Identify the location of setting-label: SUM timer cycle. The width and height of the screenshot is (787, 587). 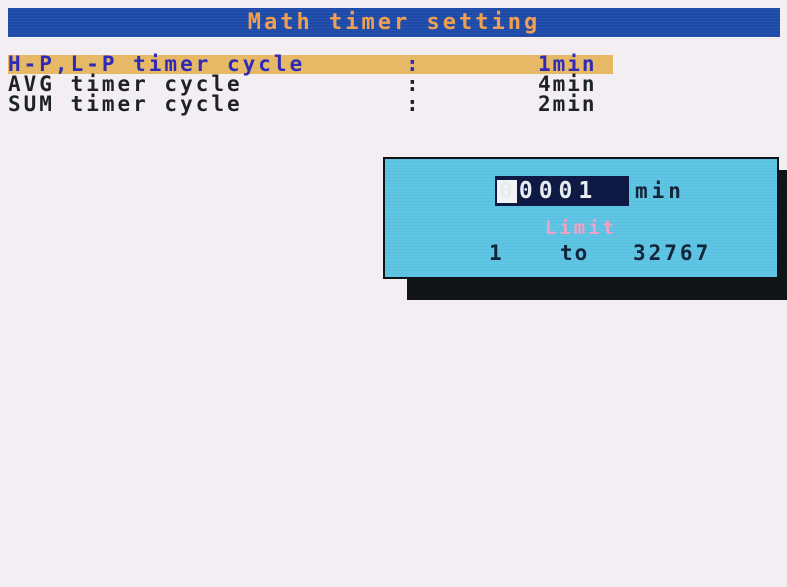
(125, 104).